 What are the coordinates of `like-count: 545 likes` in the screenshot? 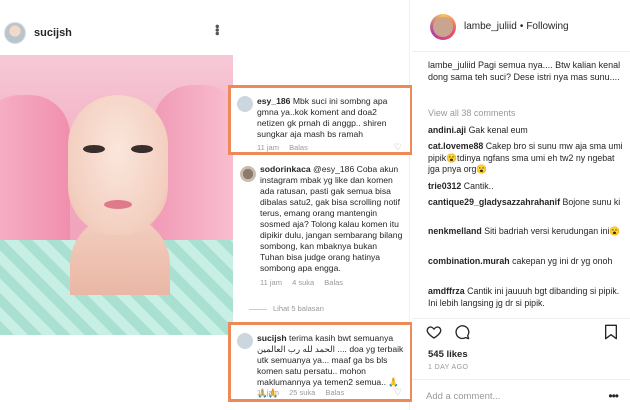 It's located at (448, 354).